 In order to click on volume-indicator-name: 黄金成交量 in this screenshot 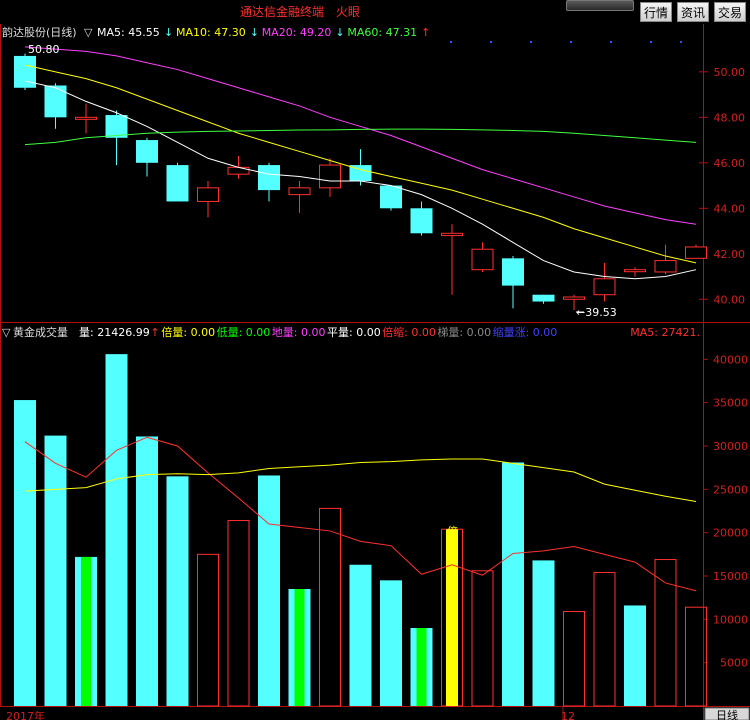, I will do `click(40, 332)`.